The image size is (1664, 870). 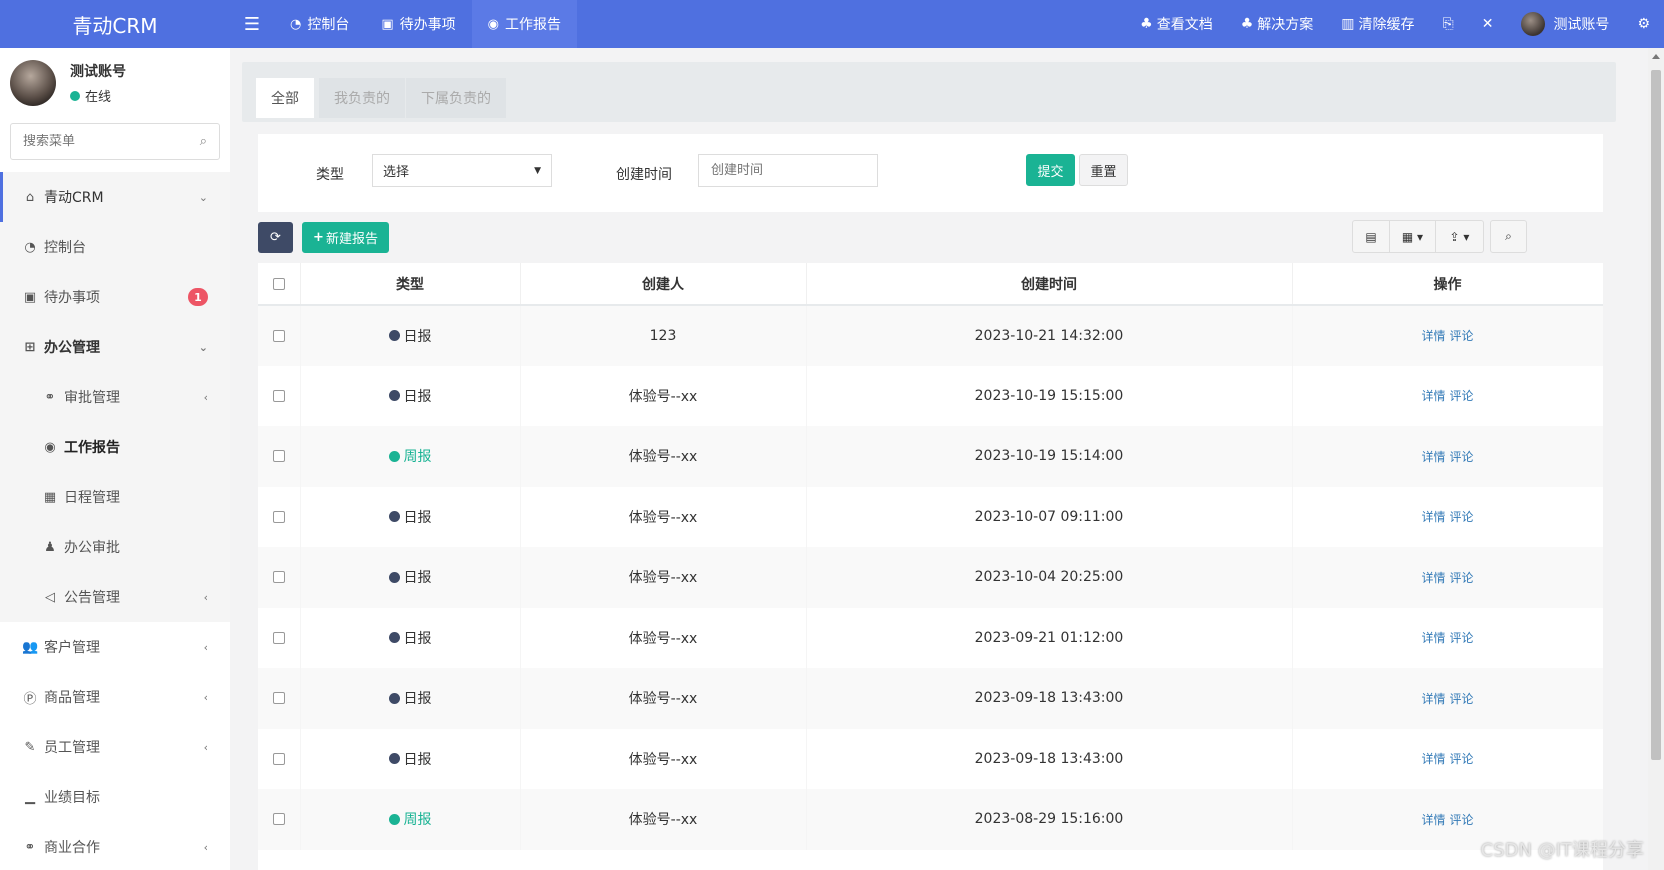 I want to click on created-time-input, so click(x=788, y=170).